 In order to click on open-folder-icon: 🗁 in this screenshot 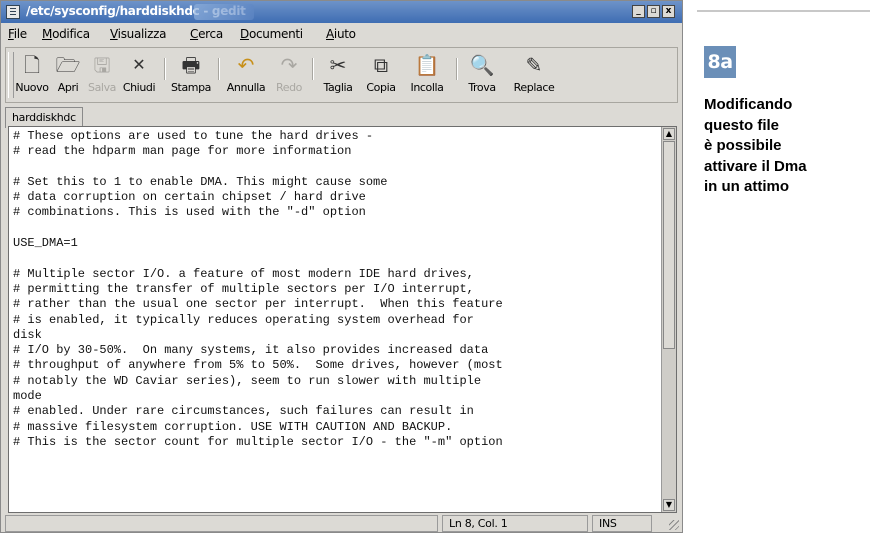, I will do `click(68, 65)`.